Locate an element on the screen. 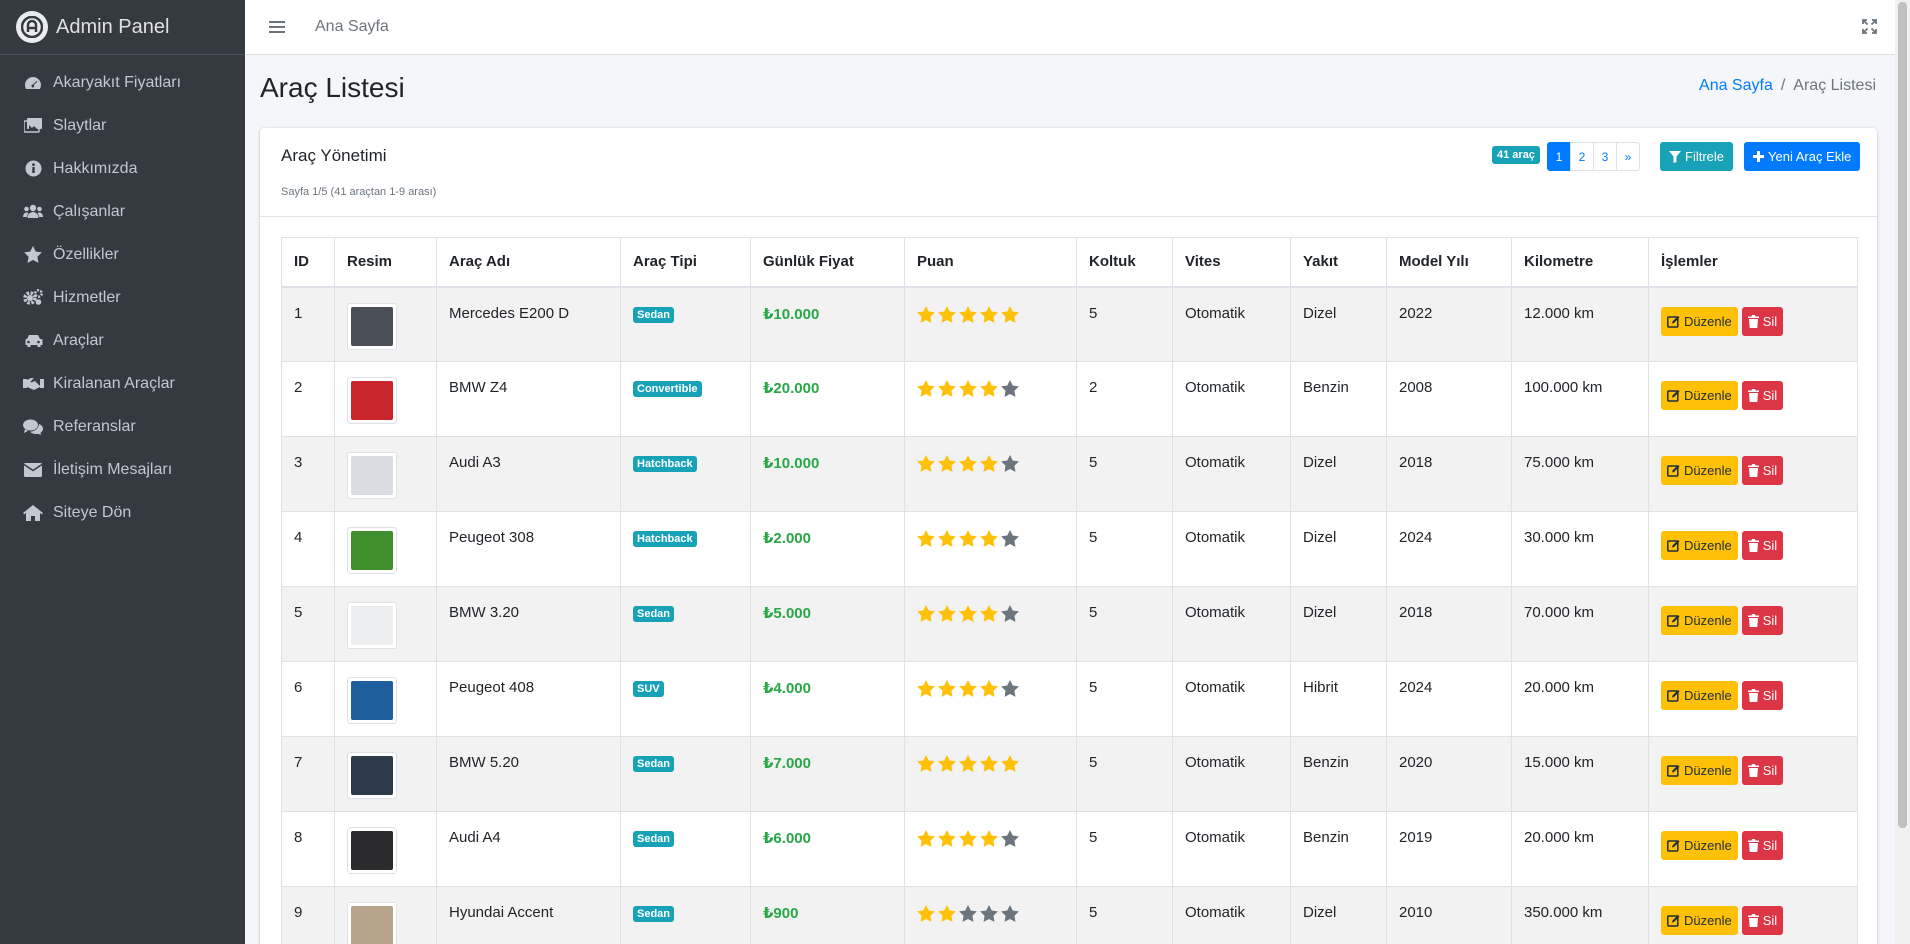  sidebar-item-11: Siteye Dön is located at coordinates (122, 512).